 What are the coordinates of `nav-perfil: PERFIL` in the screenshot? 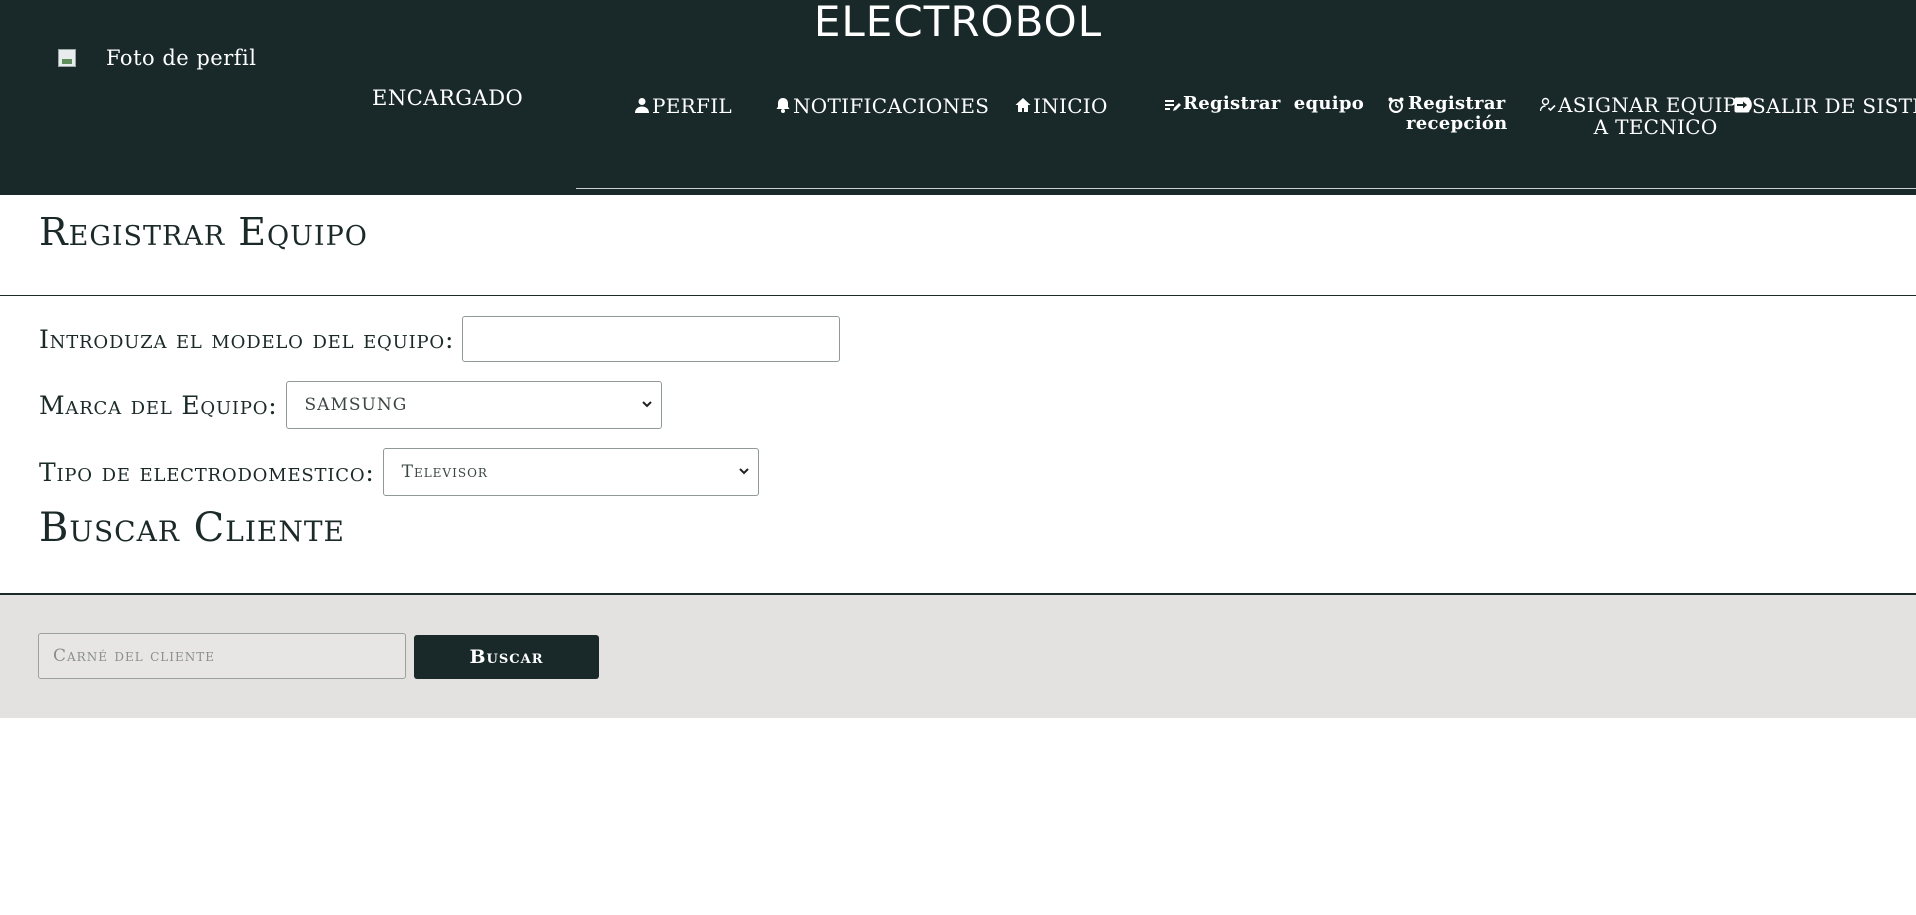 It's located at (683, 106).